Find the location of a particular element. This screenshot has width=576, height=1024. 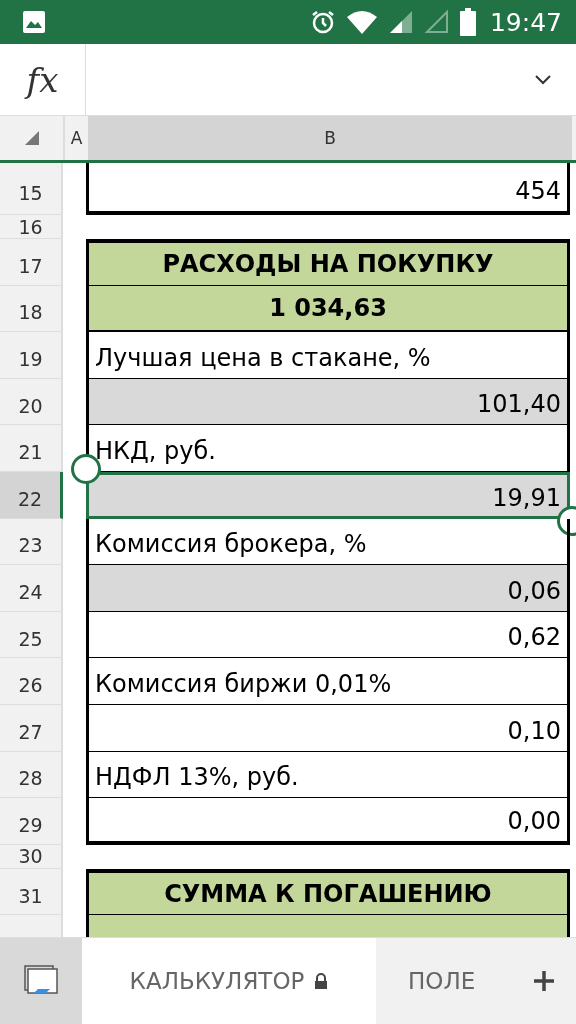

plus-icon is located at coordinates (544, 981).